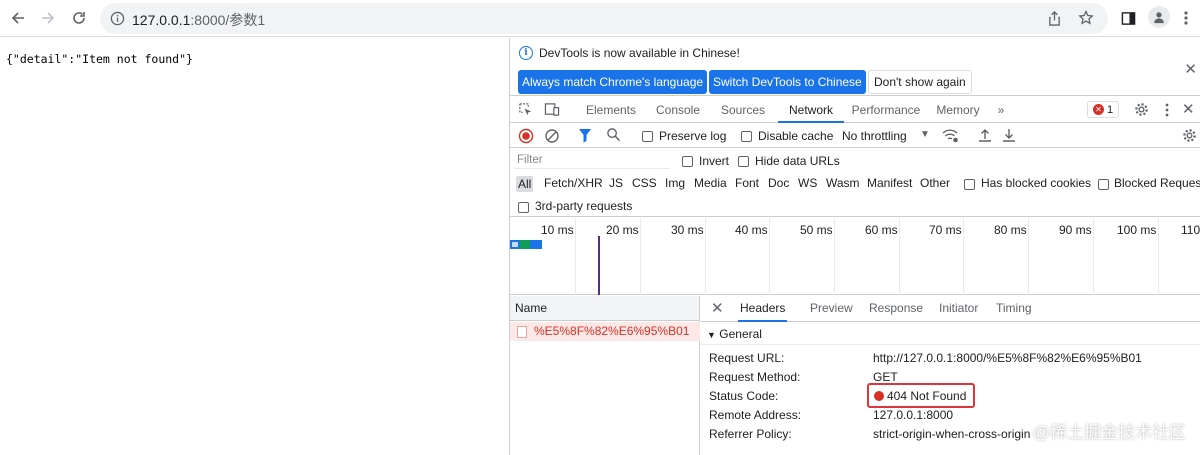 This screenshot has height=455, width=1200. I want to click on infobar-message: DevTools is now available in Chinese!, so click(639, 53).